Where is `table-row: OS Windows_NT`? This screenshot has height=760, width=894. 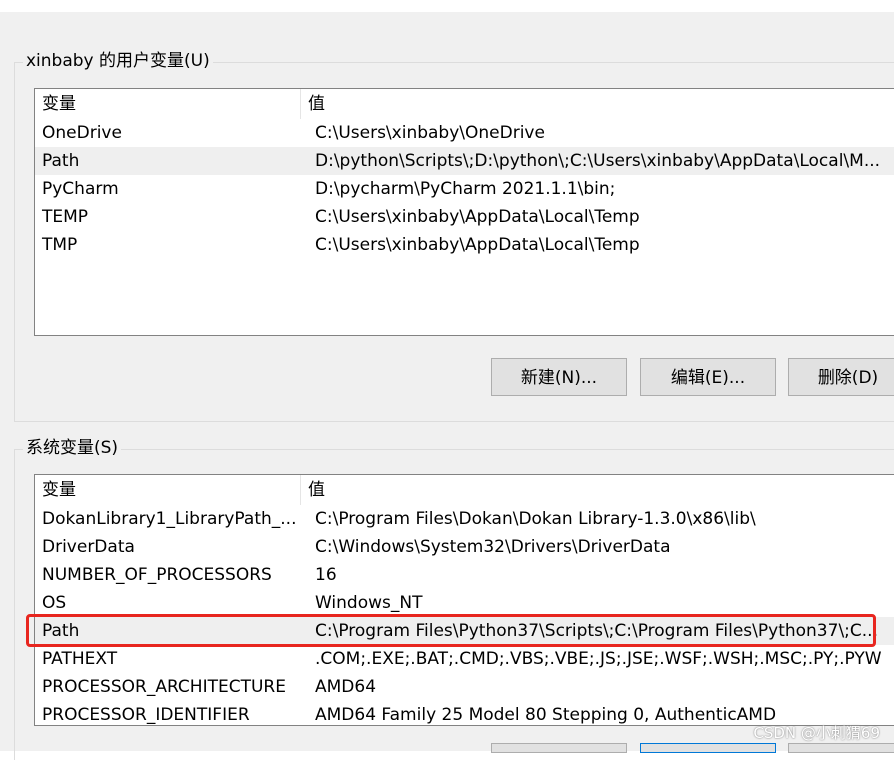
table-row: OS Windows_NT is located at coordinates (464, 603).